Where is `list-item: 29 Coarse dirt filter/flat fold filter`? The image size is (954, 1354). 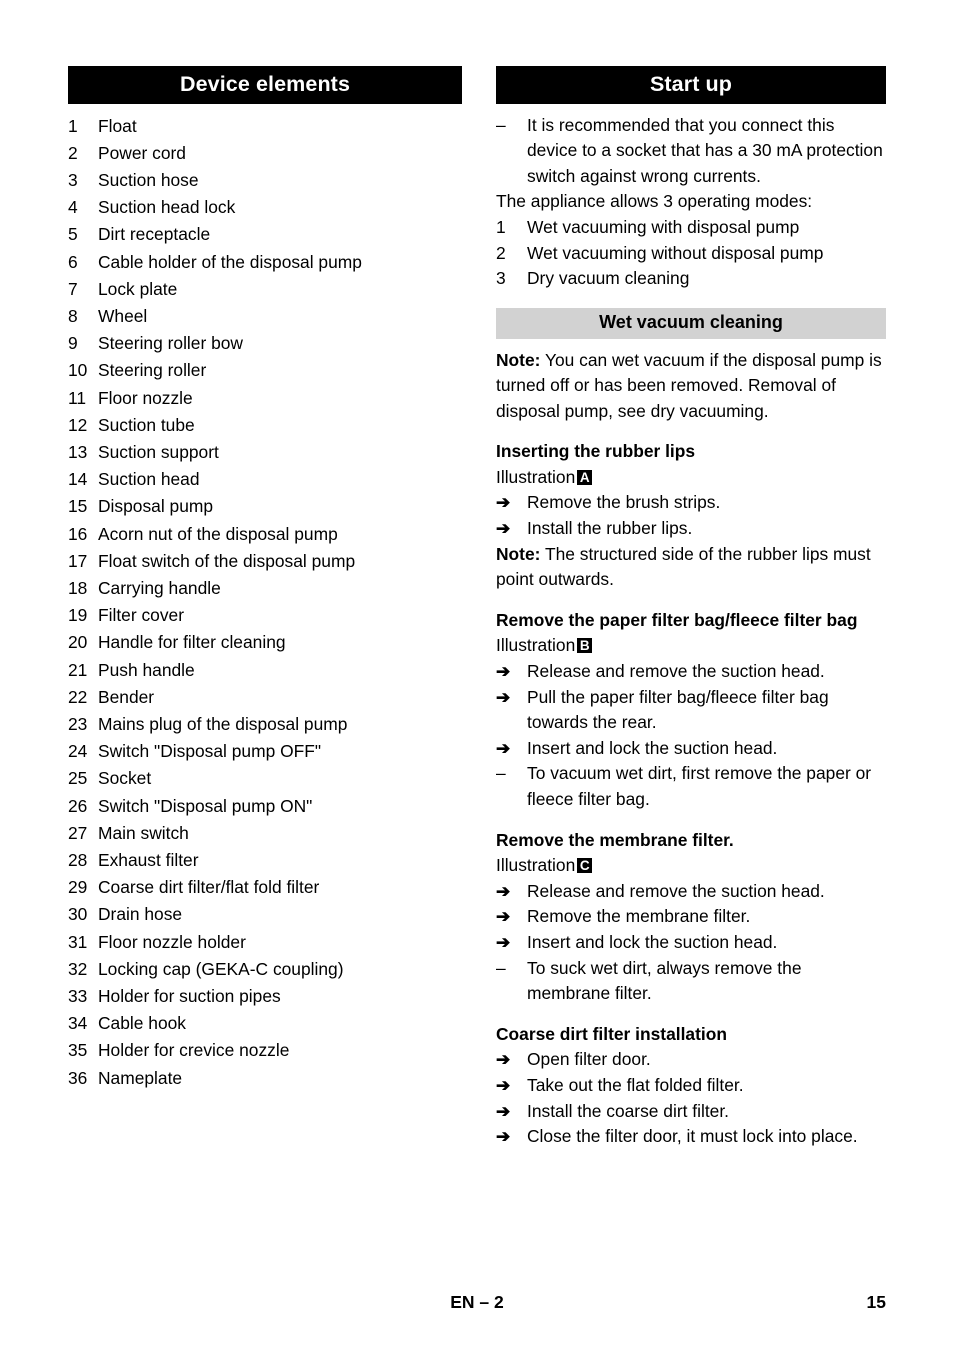
list-item: 29 Coarse dirt filter/flat fold filter is located at coordinates (265, 887).